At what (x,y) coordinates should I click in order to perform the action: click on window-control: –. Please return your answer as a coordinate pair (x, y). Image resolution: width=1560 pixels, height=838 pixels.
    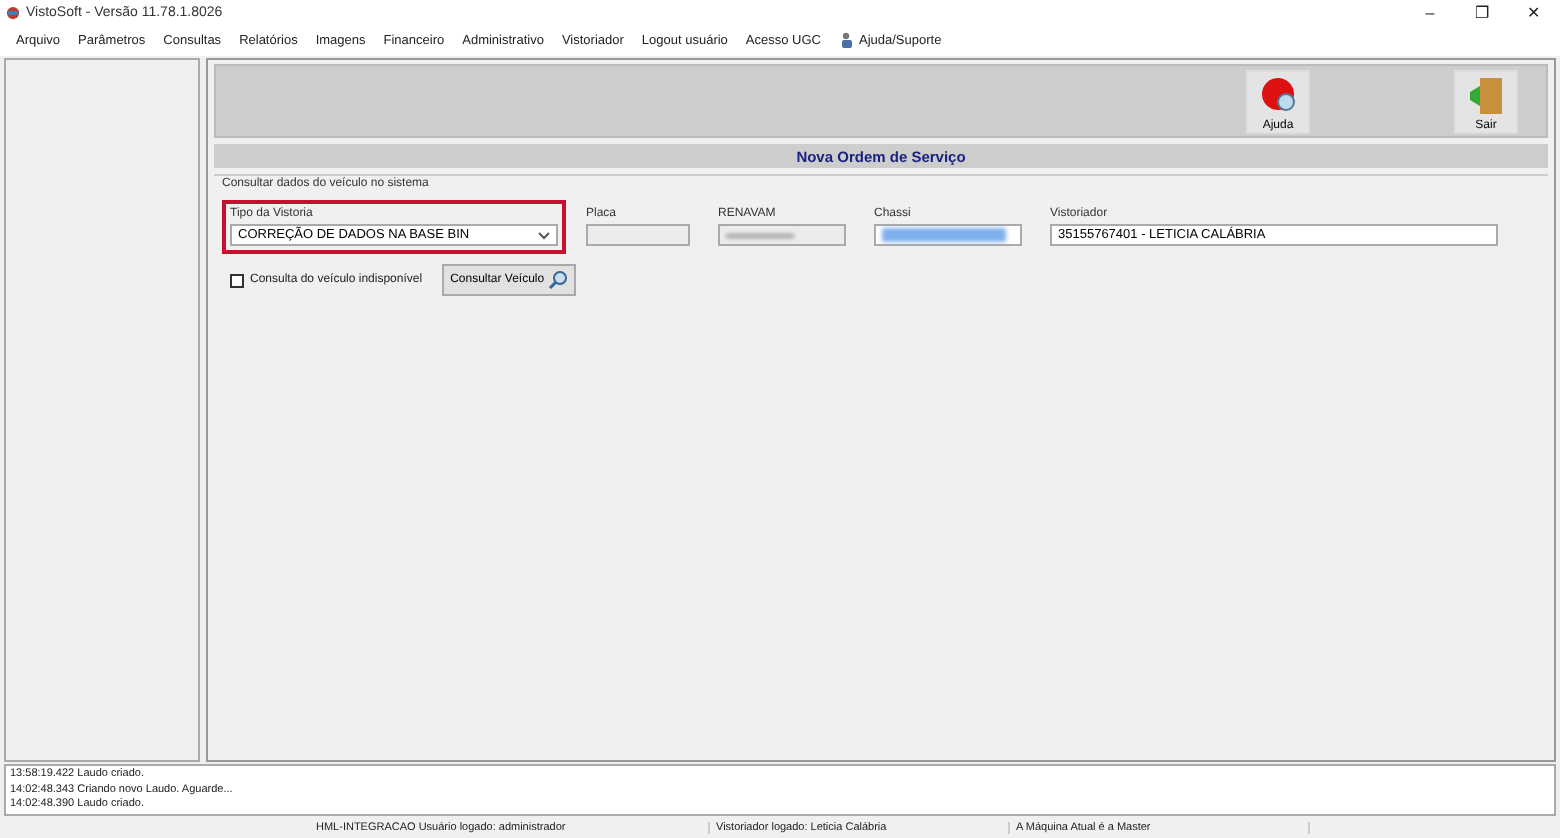
    Looking at the image, I should click on (1430, 12).